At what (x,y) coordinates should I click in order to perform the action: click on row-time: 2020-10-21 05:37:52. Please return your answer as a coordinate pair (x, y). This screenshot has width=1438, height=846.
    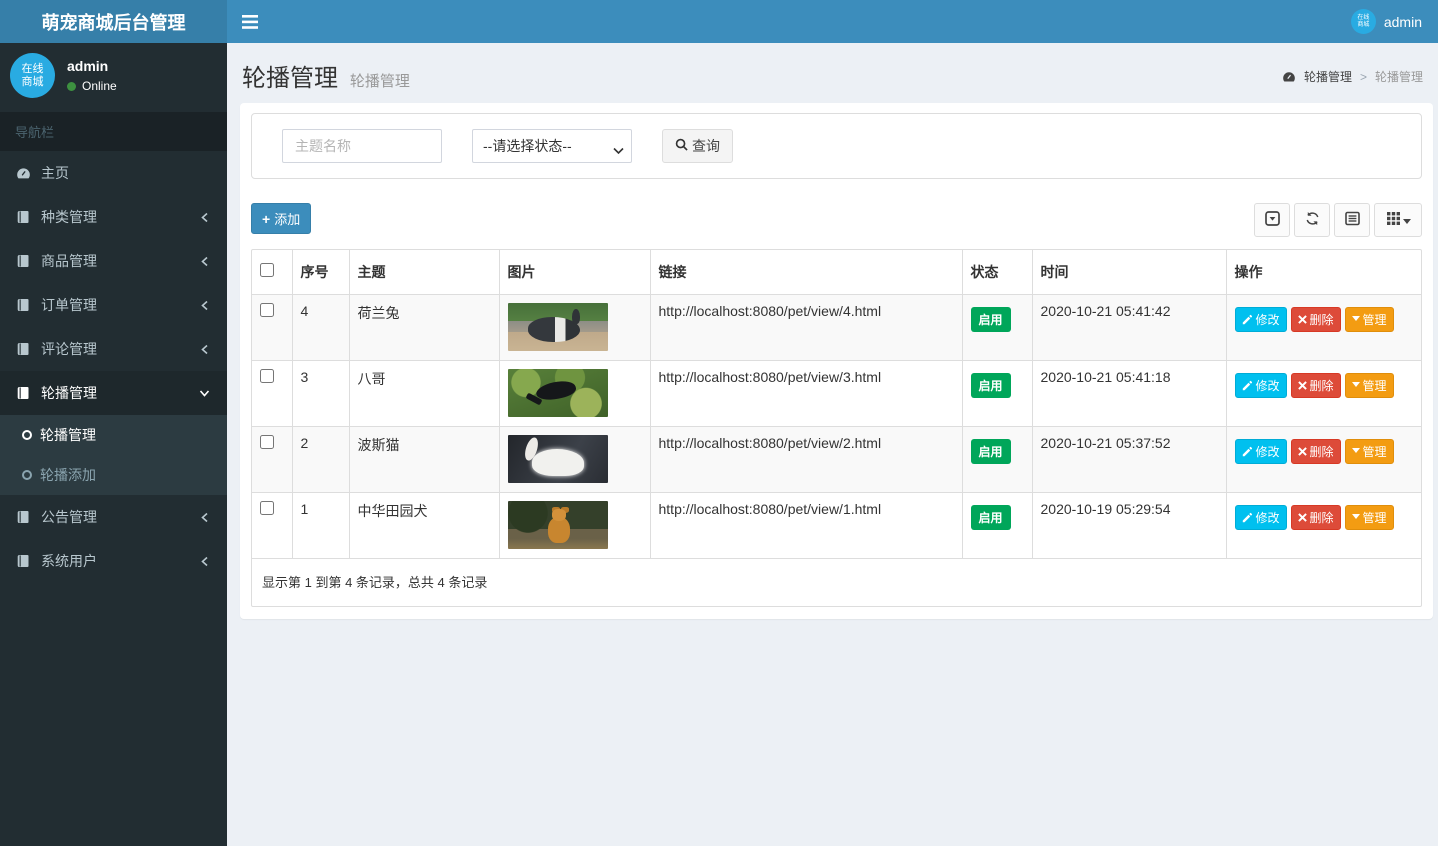
    Looking at the image, I should click on (1128, 459).